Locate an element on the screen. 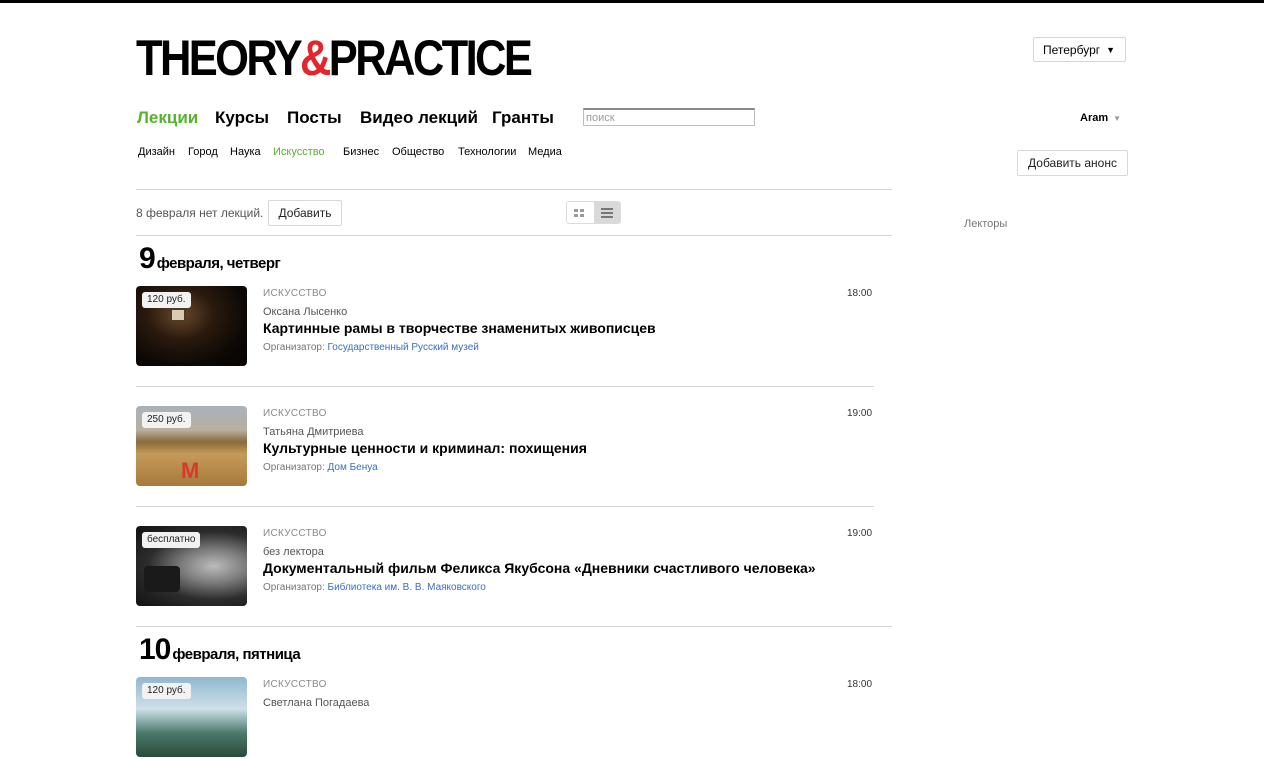 Image resolution: width=1264 pixels, height=759 pixels. event-lecturer: Татьяна Дмитриева is located at coordinates (313, 432).